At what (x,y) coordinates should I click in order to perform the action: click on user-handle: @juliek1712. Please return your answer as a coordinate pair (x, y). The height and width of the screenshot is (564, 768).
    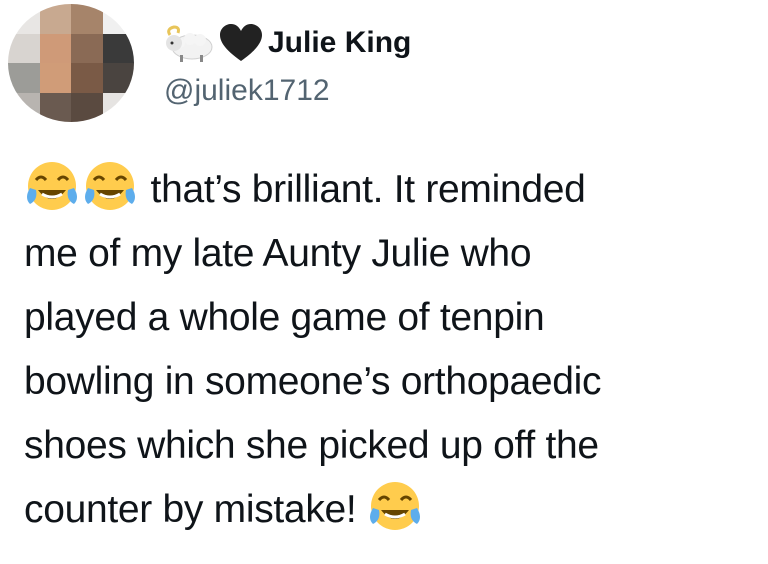
    Looking at the image, I should click on (454, 91).